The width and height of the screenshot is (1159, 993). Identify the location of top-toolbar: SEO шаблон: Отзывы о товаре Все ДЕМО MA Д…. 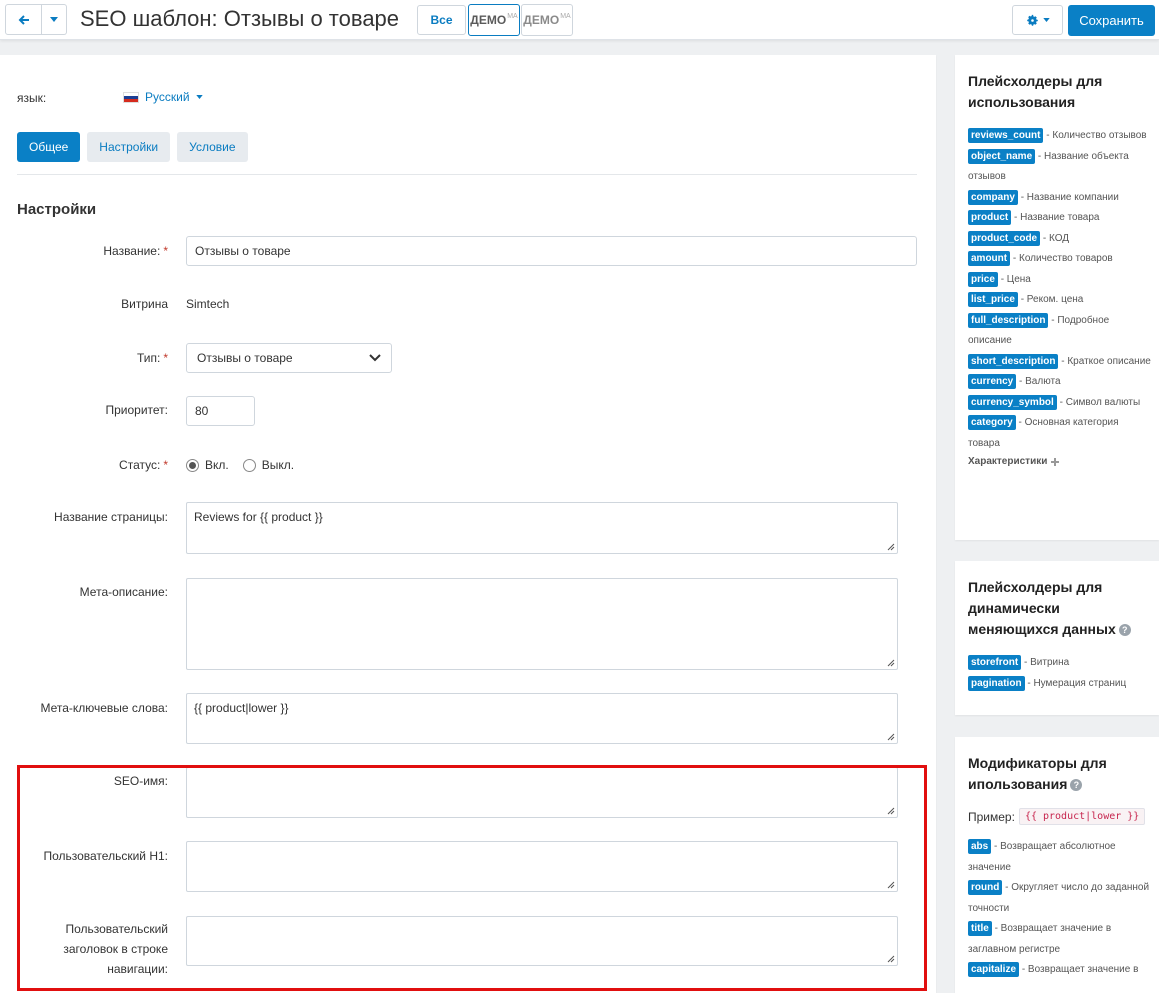
(579, 20).